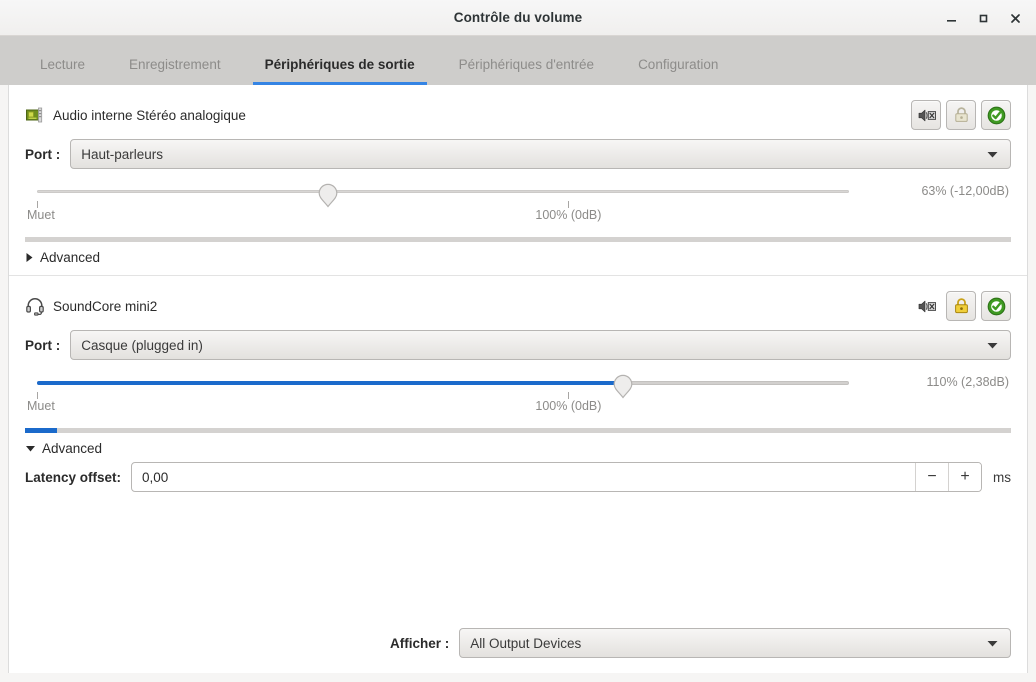  What do you see at coordinates (965, 191) in the screenshot?
I see `volume-value: 63% (-12,00dB)` at bounding box center [965, 191].